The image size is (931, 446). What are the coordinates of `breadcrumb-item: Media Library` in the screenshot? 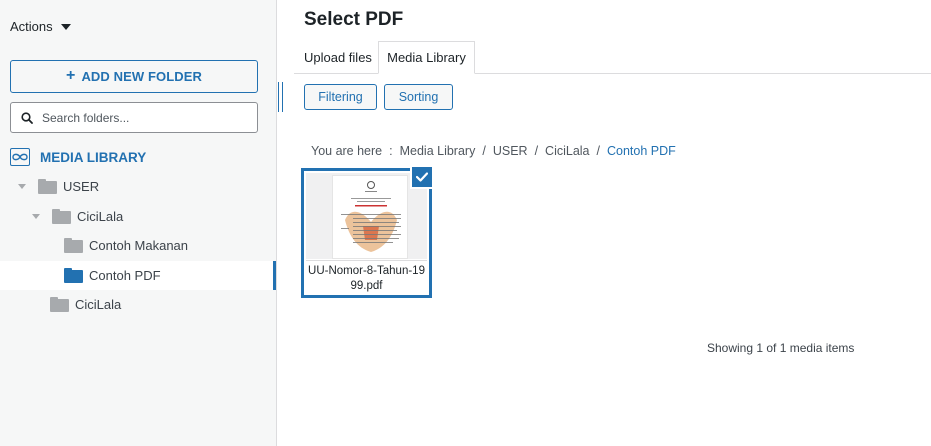 It's located at (438, 151).